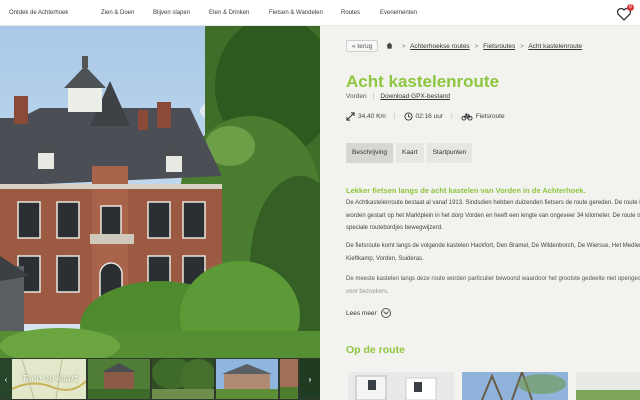 The image size is (640, 400). What do you see at coordinates (415, 96) in the screenshot?
I see `download-gpx-link: Download GPX-bestand` at bounding box center [415, 96].